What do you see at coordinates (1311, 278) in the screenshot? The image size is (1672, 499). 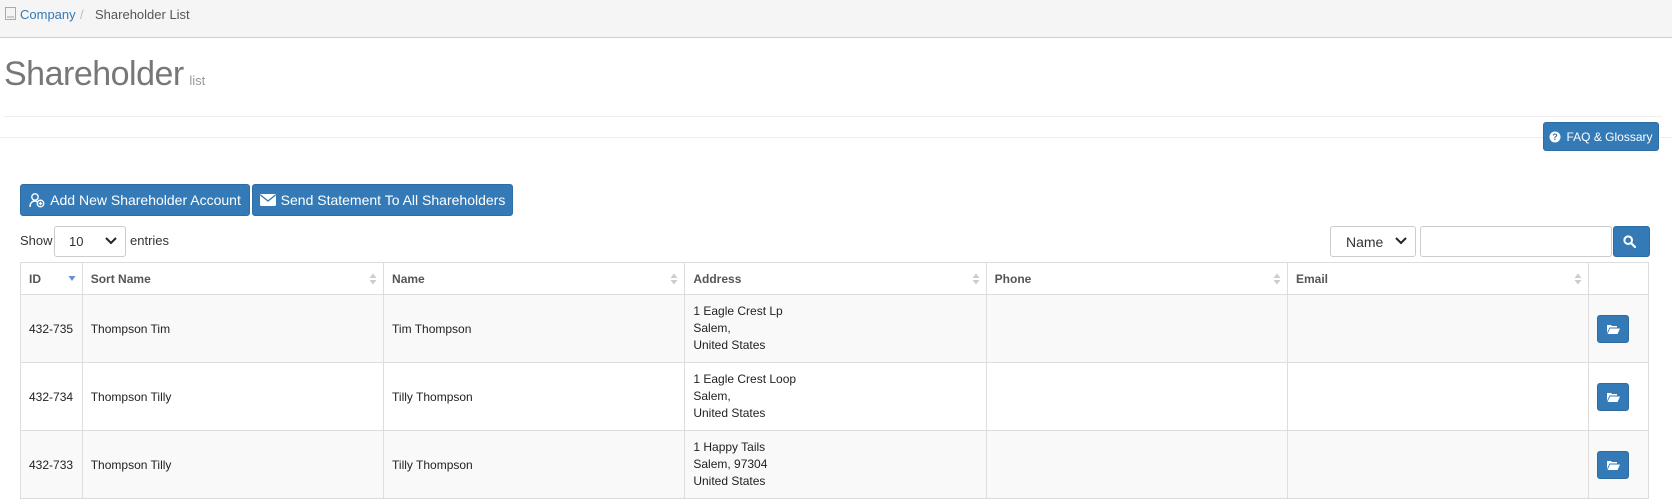 I see `column-header-label: Email` at bounding box center [1311, 278].